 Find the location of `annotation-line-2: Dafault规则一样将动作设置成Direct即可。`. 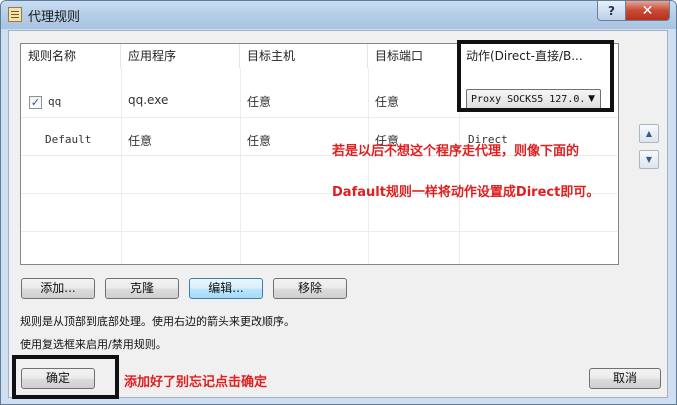

annotation-line-2: Dafault规则一样将动作设置成Direct即可。 is located at coordinates (466, 192).